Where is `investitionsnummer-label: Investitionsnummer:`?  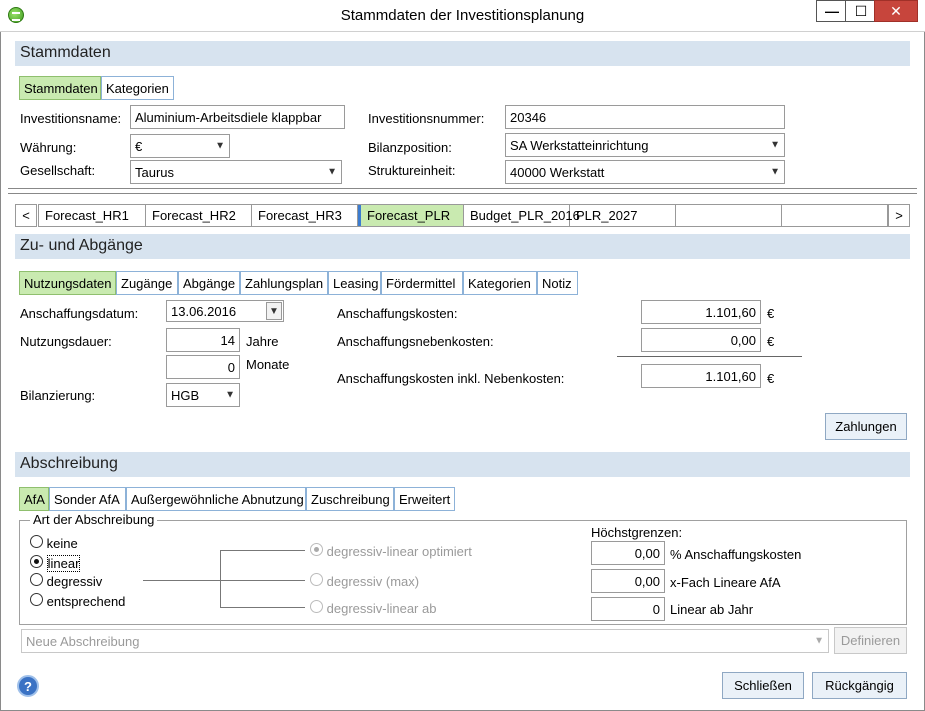 investitionsnummer-label: Investitionsnummer: is located at coordinates (426, 118).